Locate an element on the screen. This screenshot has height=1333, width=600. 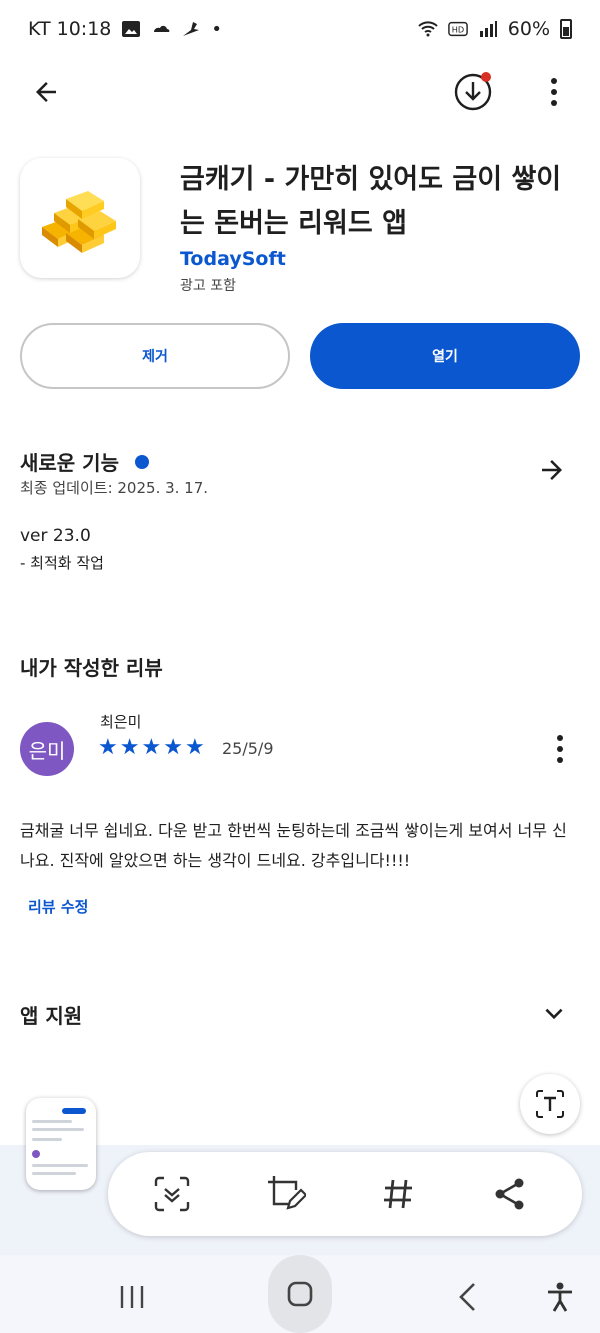
accessibility-icon is located at coordinates (560, 1297).